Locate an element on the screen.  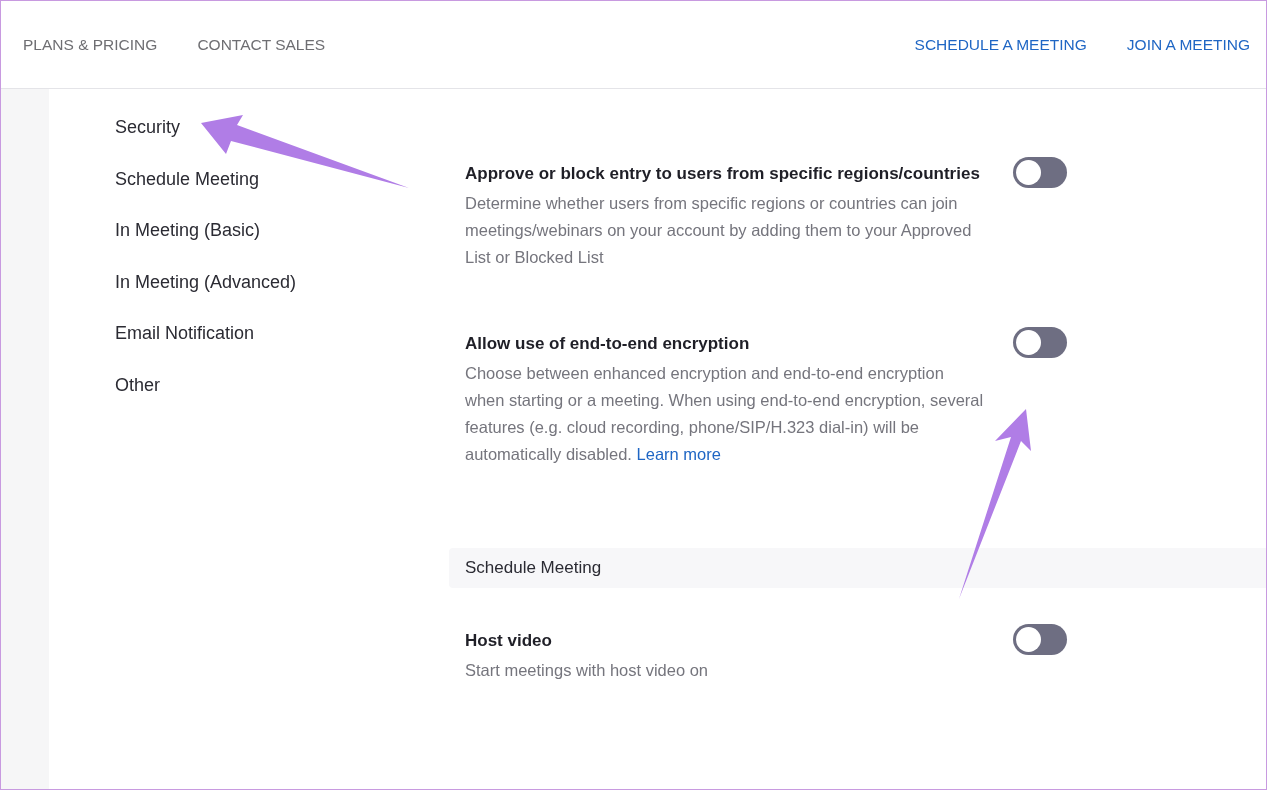
sidebar-item: In Meeting (Basic) is located at coordinates (282, 230).